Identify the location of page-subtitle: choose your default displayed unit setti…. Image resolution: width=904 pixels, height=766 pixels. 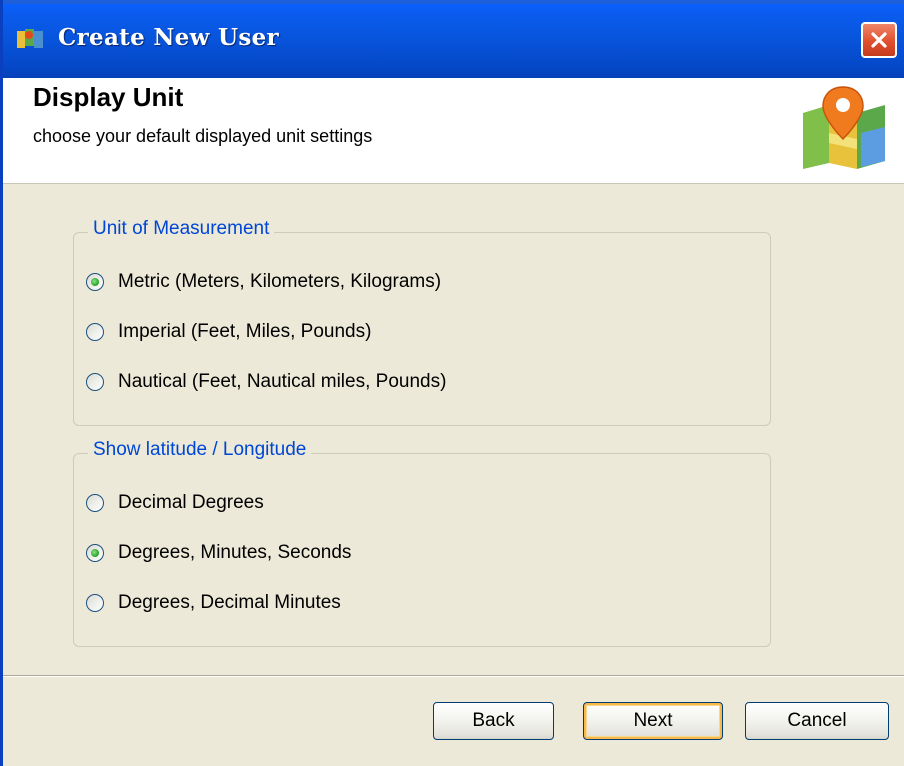
(203, 136).